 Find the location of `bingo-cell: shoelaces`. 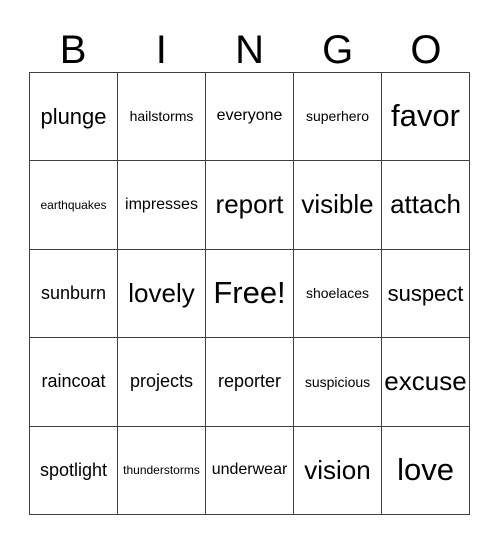

bingo-cell: shoelaces is located at coordinates (338, 294).